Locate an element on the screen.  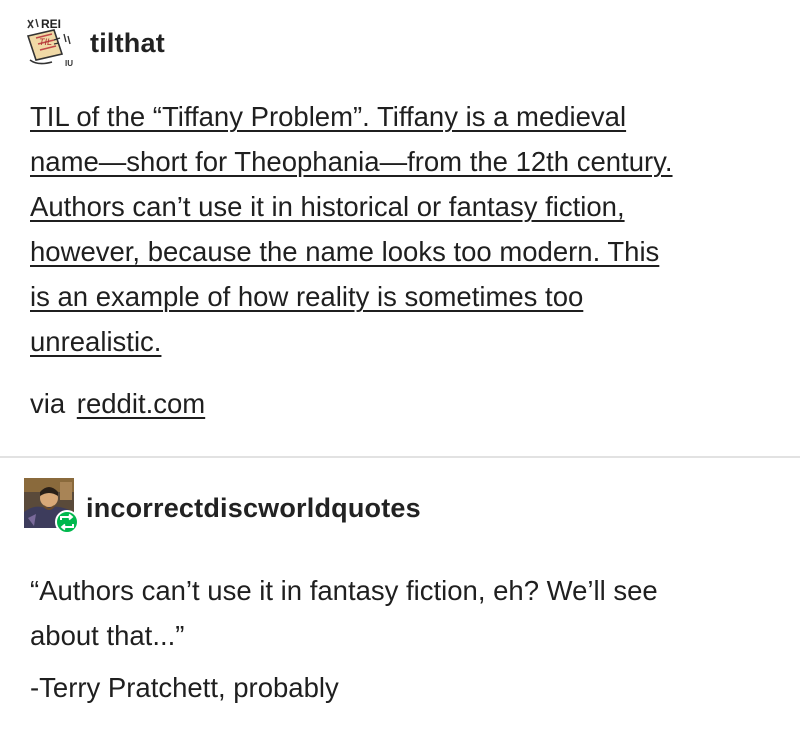
reddit-til-logo-icon: REI TIL IU is located at coordinates (53, 43).